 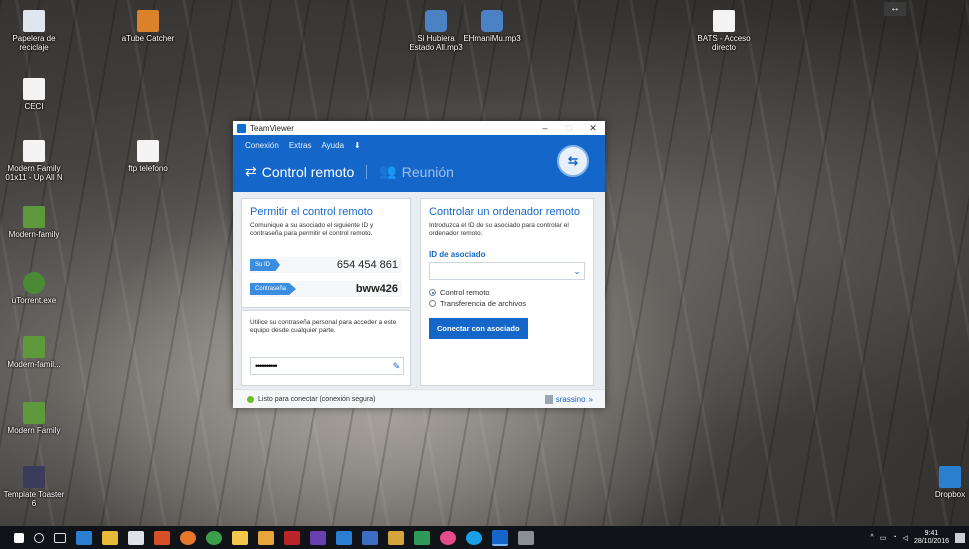 What do you see at coordinates (573, 161) in the screenshot?
I see `teamviewer-logo-icon: ⇆` at bounding box center [573, 161].